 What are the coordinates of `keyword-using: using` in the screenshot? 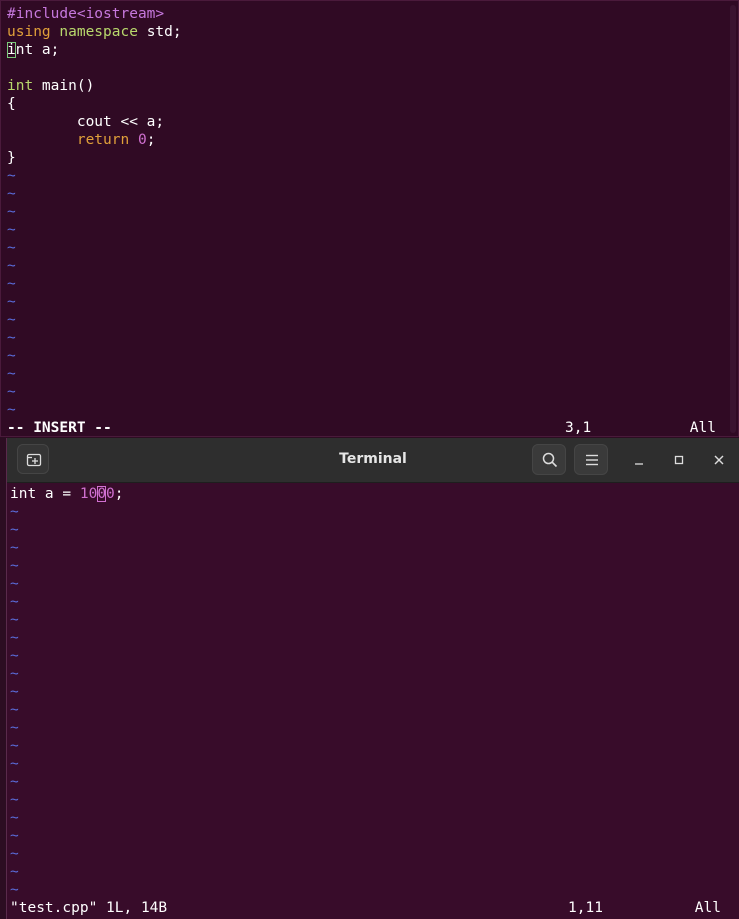 It's located at (29, 32).